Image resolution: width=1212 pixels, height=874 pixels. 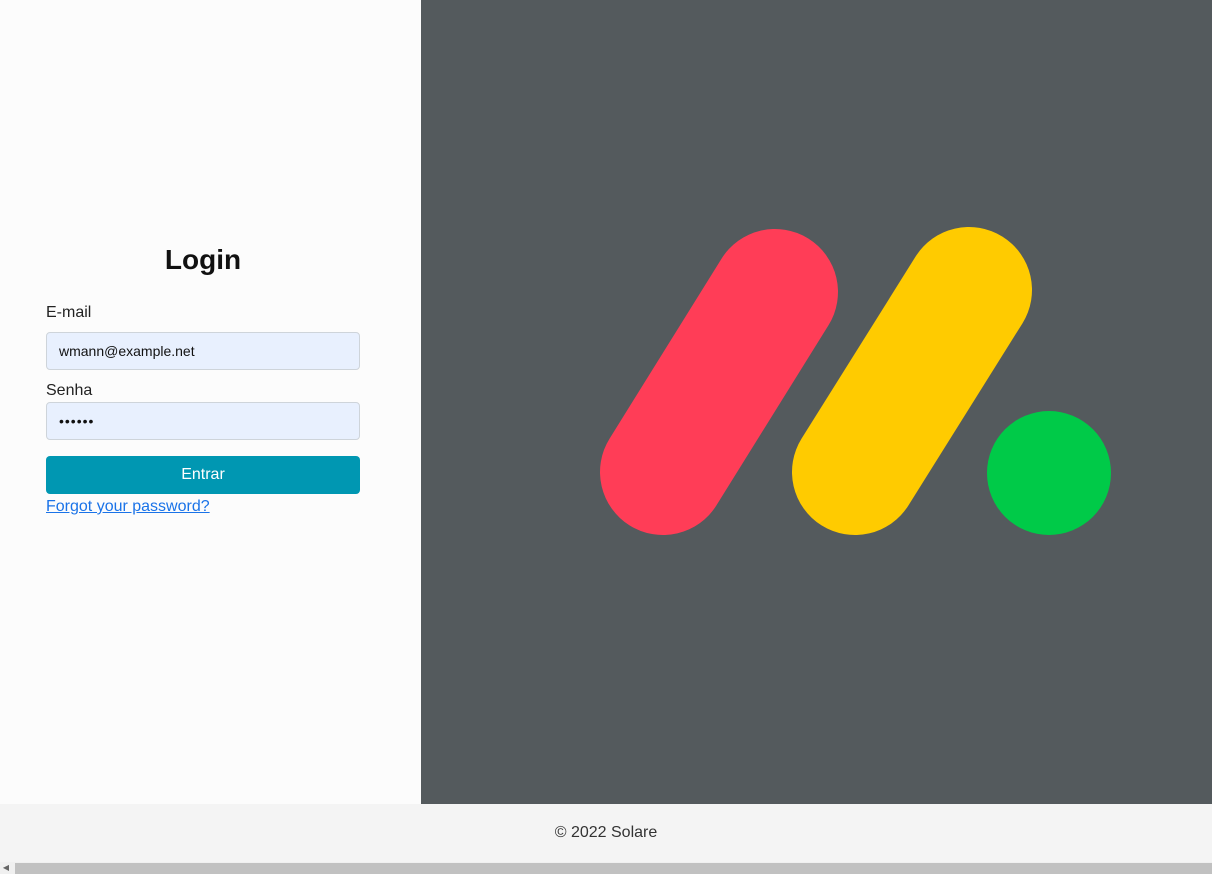 What do you see at coordinates (69, 390) in the screenshot?
I see `password-label: Senha` at bounding box center [69, 390].